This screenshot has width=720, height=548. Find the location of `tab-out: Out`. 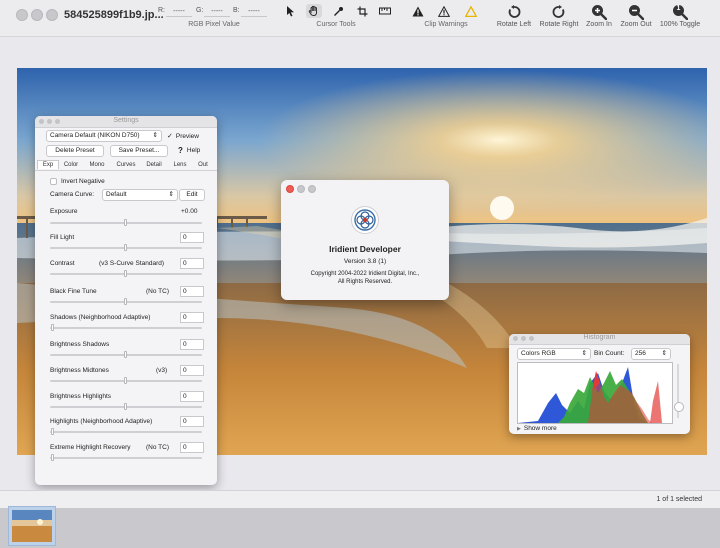

tab-out: Out is located at coordinates (203, 165).